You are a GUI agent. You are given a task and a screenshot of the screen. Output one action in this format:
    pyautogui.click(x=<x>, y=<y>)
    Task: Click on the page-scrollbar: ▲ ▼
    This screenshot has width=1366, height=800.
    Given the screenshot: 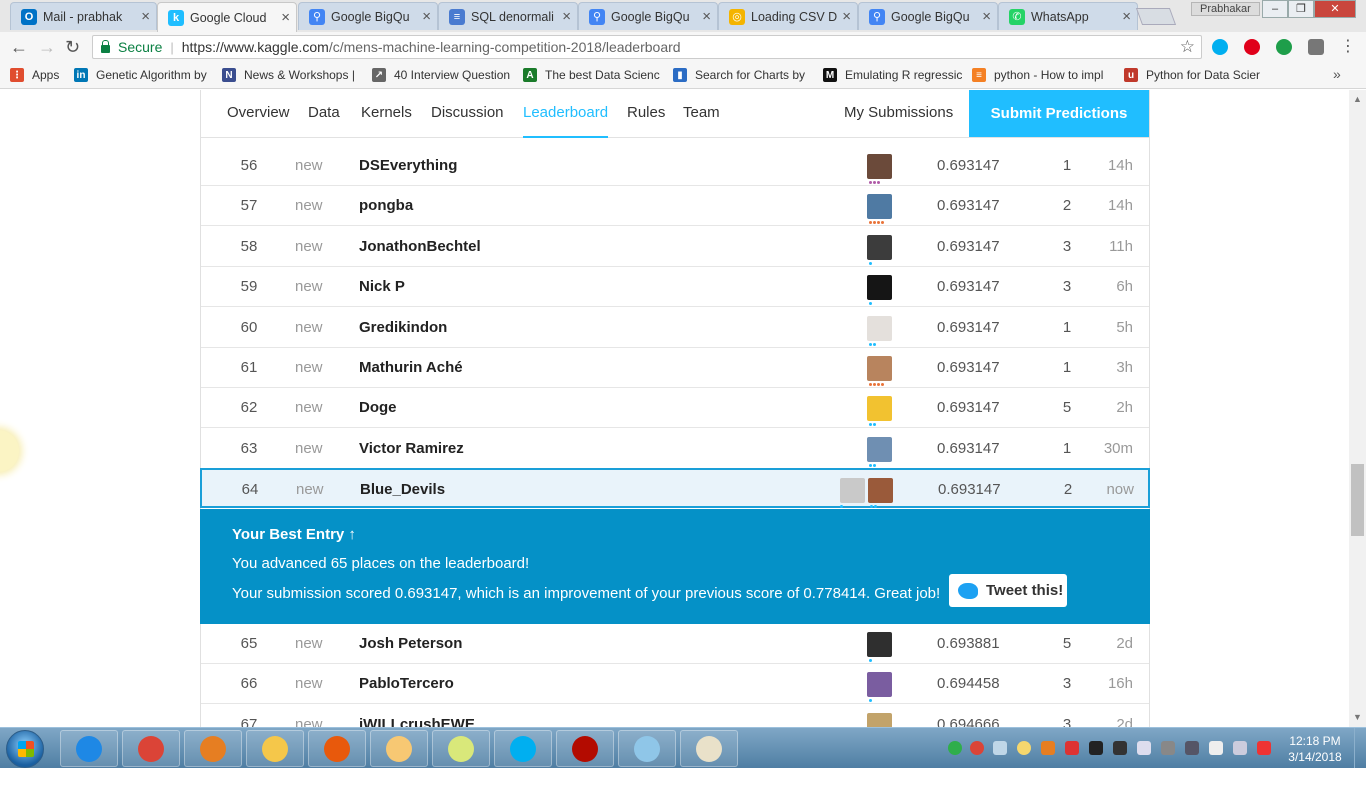 What is the action you would take?
    pyautogui.click(x=1357, y=408)
    